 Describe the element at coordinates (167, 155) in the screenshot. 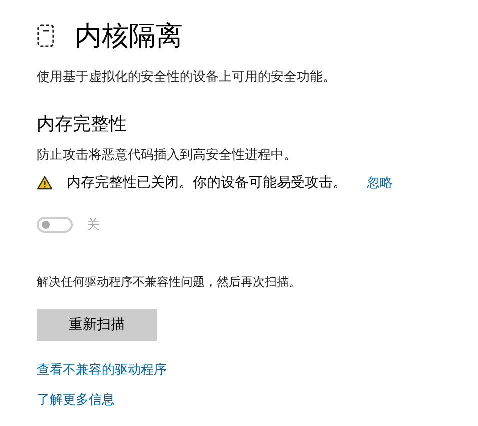

I see `section-description: 防止攻击将恶意代码插入到高安全性进程中。` at that location.